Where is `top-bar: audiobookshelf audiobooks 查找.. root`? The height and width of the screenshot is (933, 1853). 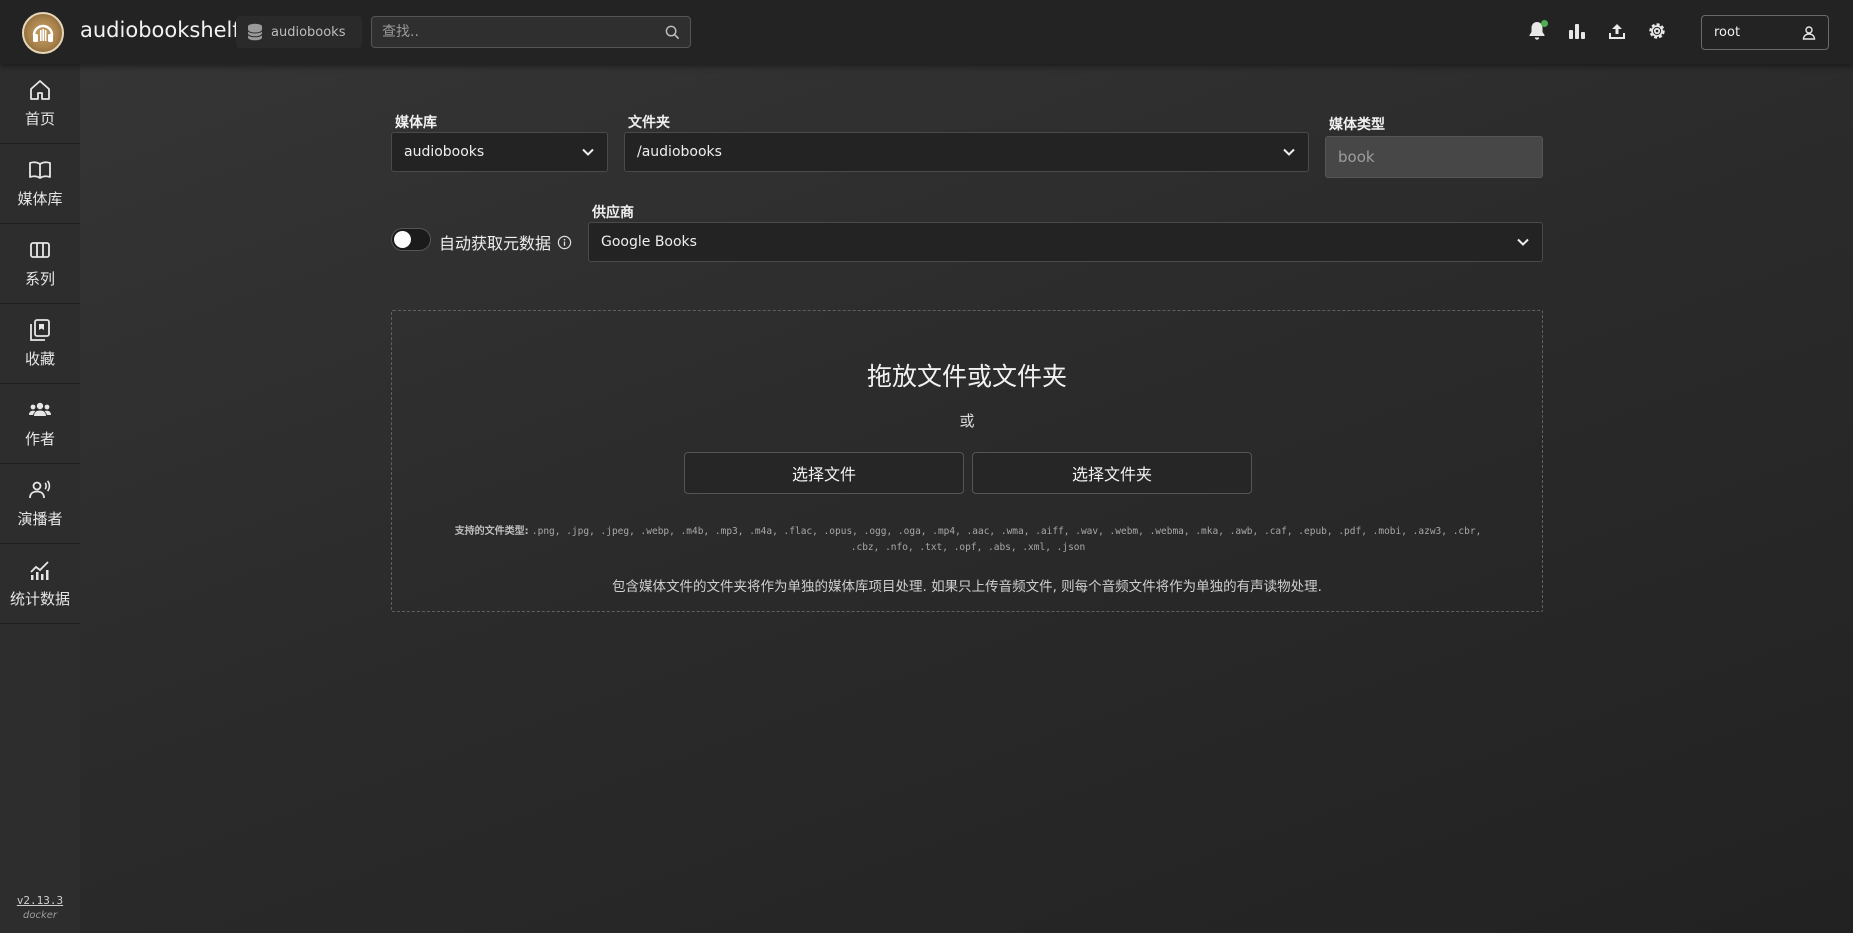
top-bar: audiobookshelf audiobooks 查找.. root is located at coordinates (926, 32).